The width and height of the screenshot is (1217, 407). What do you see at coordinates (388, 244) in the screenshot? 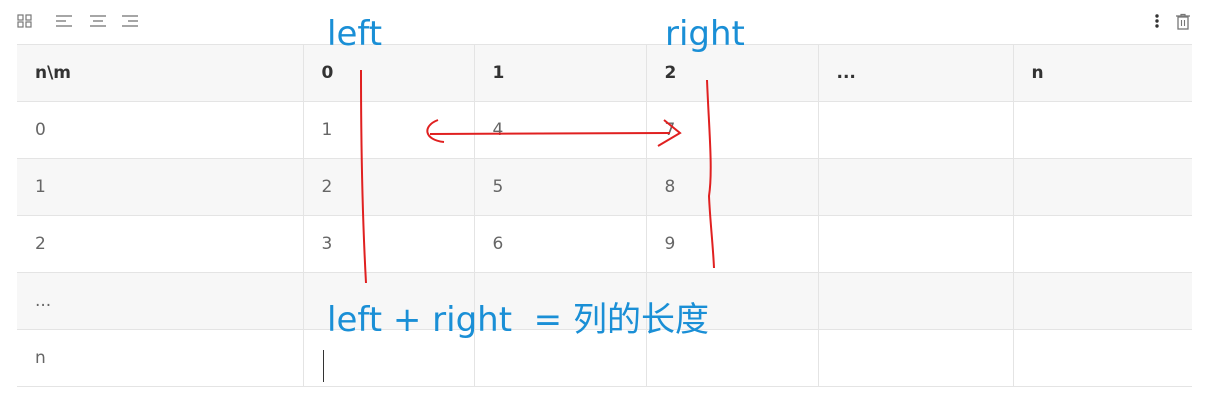
I see `table-cell: 3` at bounding box center [388, 244].